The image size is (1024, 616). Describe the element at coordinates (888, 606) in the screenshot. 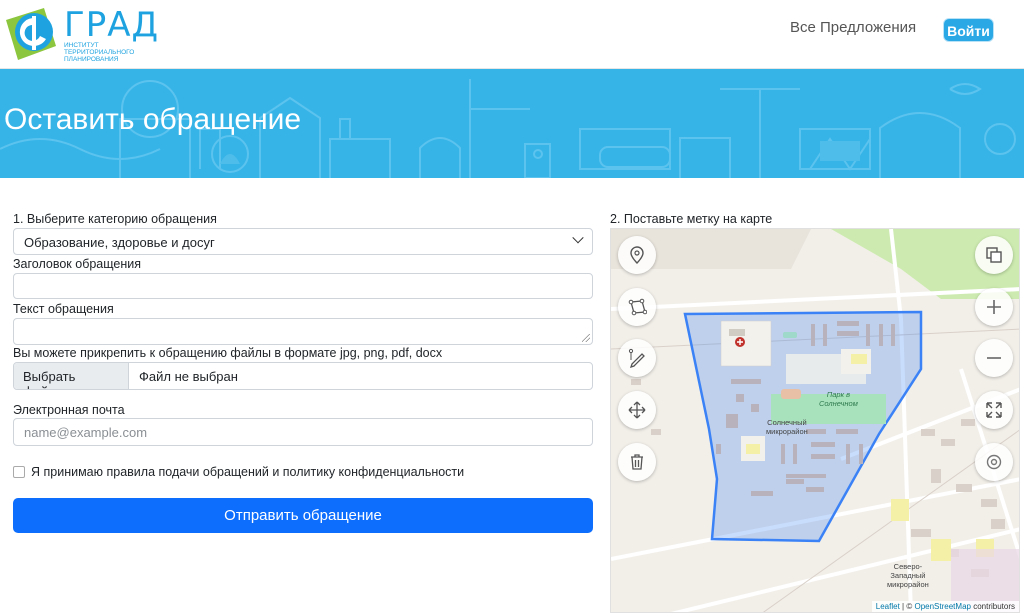

I see `leaflet-link: Leaflet` at that location.